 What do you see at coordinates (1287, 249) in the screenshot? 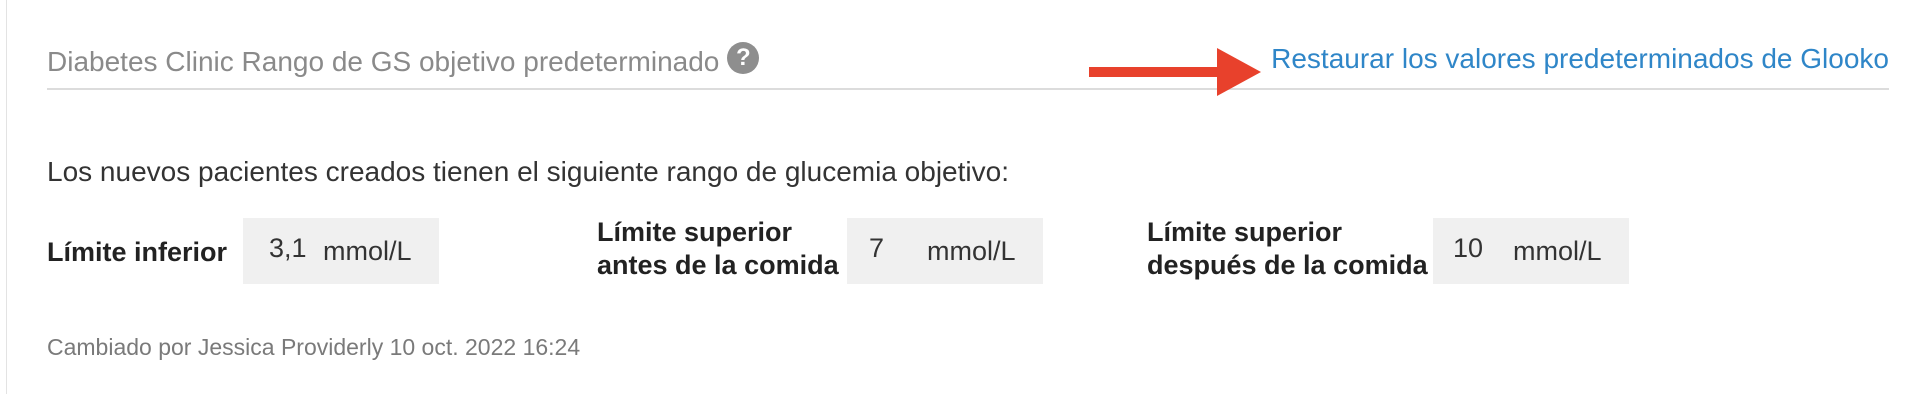
I see `upper-limit-after-meal-label: Límite superior después de la comida` at bounding box center [1287, 249].